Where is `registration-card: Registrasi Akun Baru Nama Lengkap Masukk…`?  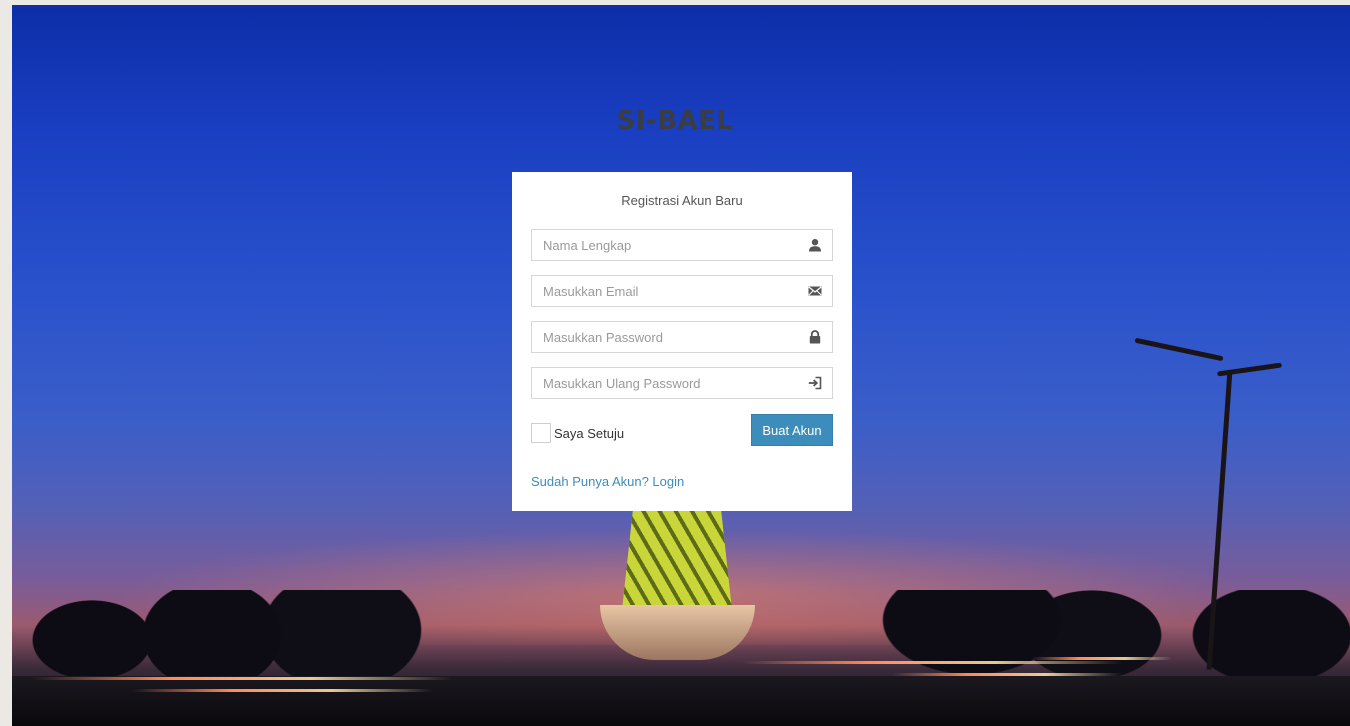 registration-card: Registrasi Akun Baru Nama Lengkap Masukk… is located at coordinates (682, 341).